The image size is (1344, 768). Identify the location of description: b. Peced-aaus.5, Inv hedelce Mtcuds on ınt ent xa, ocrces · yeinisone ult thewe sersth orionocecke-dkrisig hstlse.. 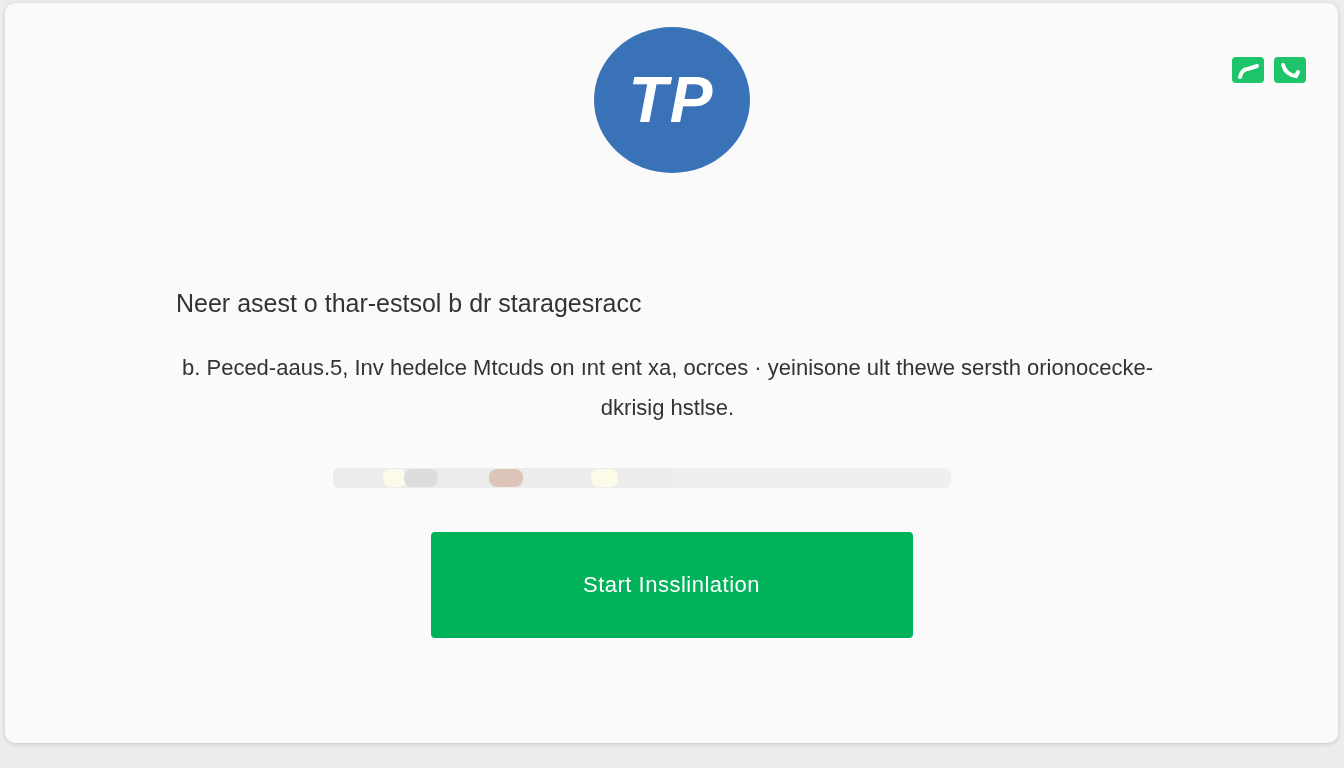
(667, 388).